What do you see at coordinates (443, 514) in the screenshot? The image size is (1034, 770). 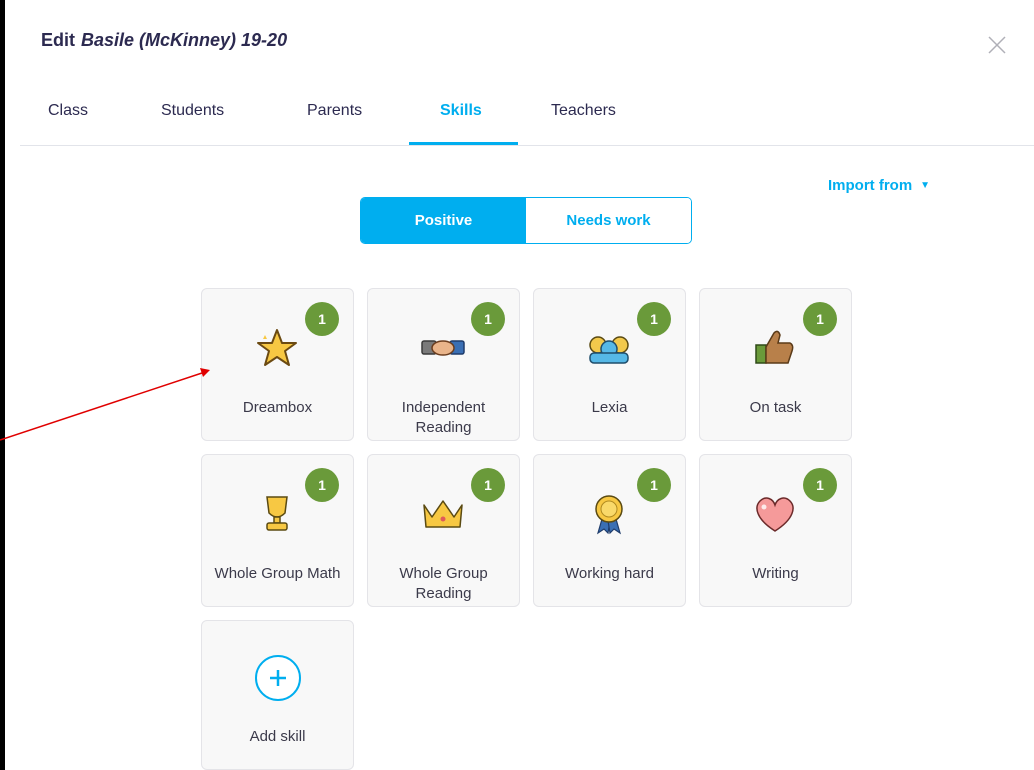 I see `crown-icon` at bounding box center [443, 514].